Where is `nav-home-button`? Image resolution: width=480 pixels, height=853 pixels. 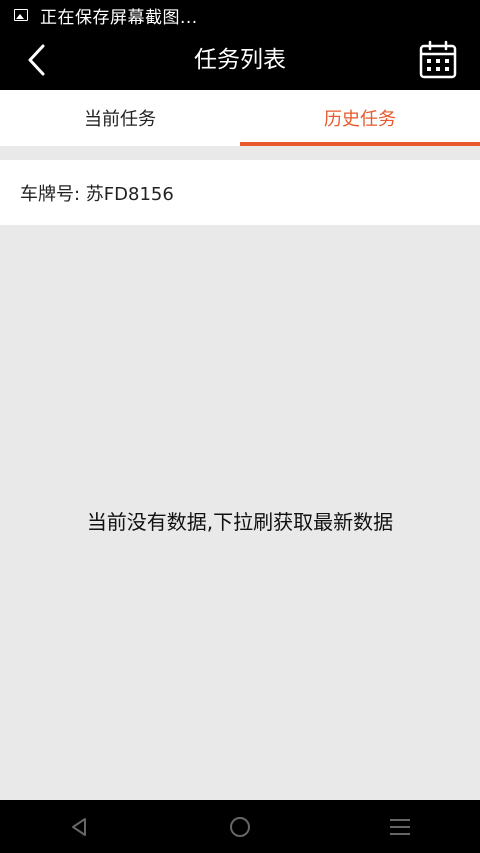
nav-home-button is located at coordinates (240, 826).